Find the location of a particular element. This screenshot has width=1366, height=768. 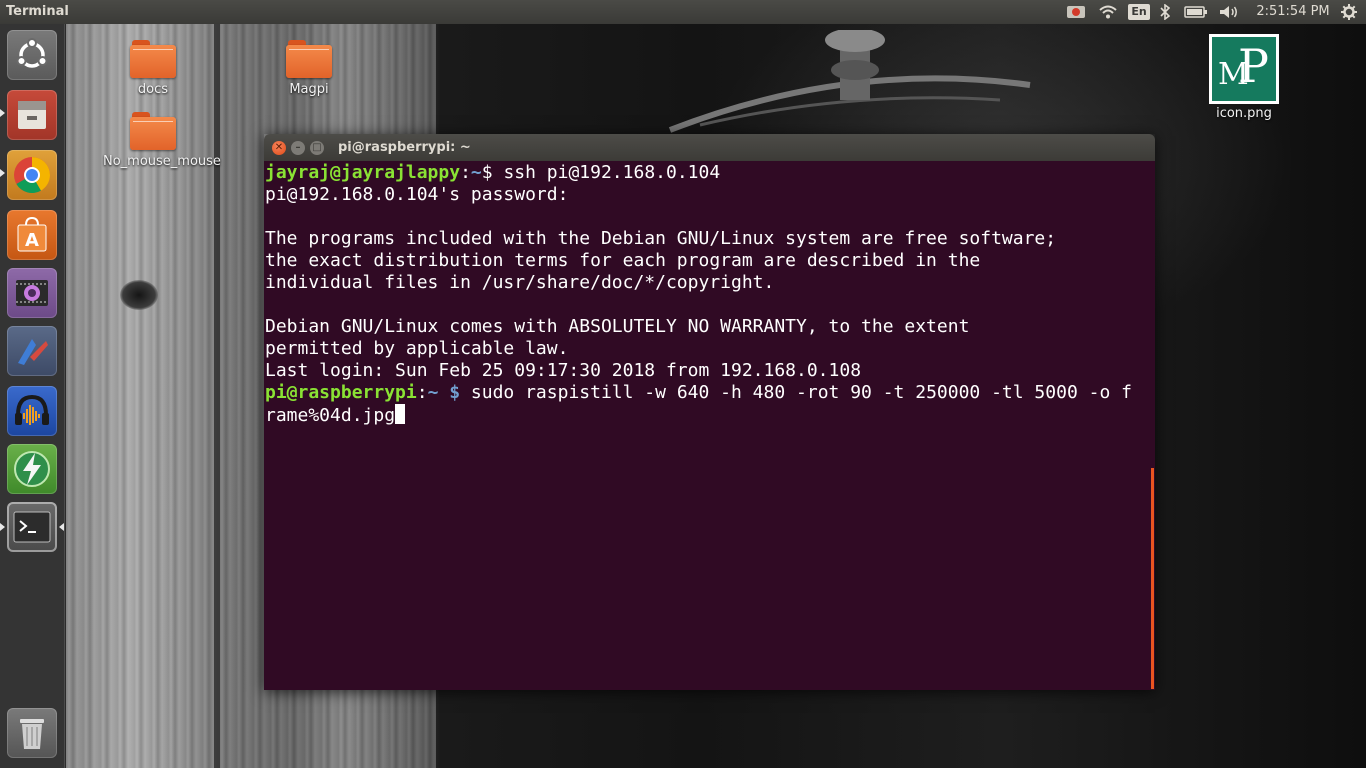

focused-indicator is located at coordinates (61, 527).